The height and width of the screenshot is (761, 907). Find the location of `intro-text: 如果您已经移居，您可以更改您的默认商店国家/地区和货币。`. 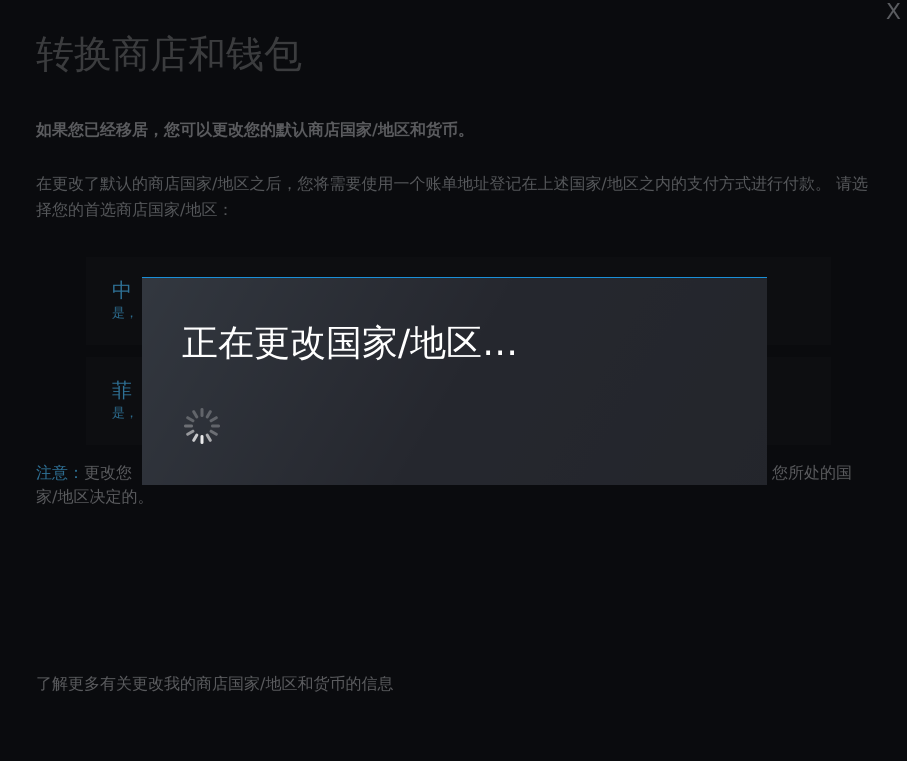

intro-text: 如果您已经移居，您可以更改您的默认商店国家/地区和货币。 is located at coordinates (255, 130).